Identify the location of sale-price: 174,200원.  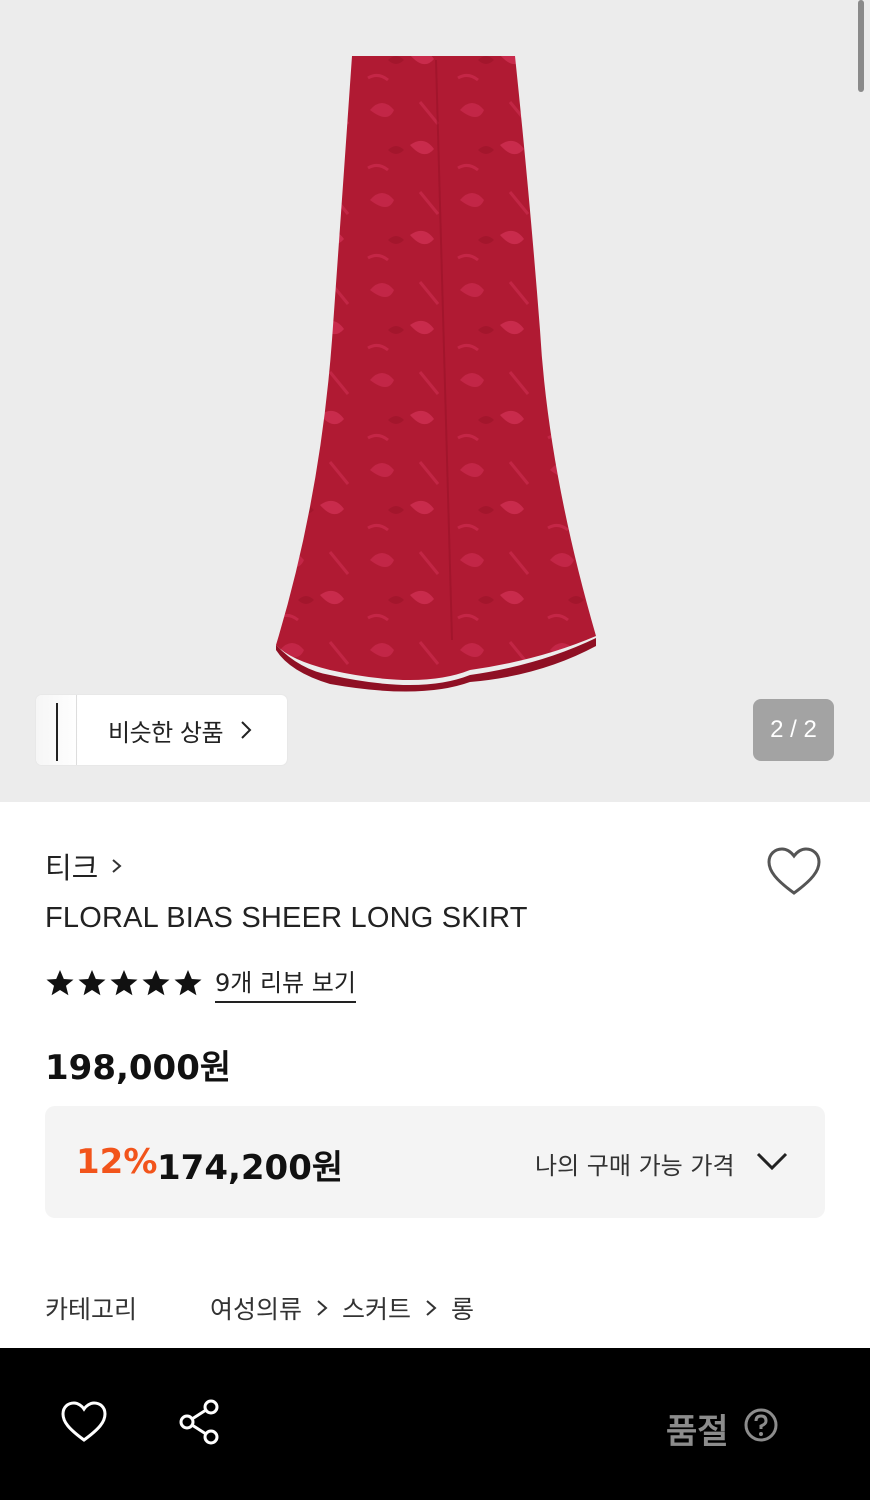
(250, 1168).